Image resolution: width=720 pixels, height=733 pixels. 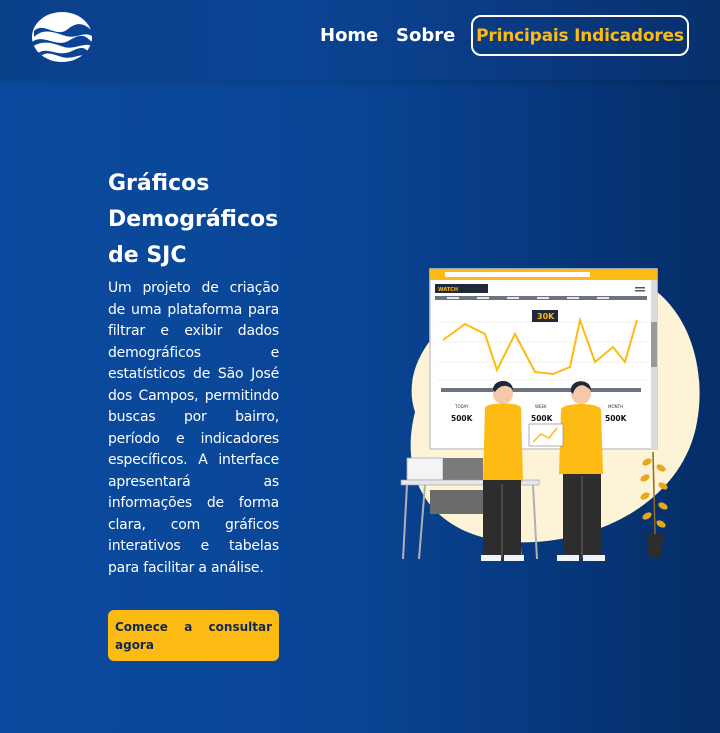 I want to click on nav-principais-indicadores-button: Principais Indicadores, so click(x=580, y=35).